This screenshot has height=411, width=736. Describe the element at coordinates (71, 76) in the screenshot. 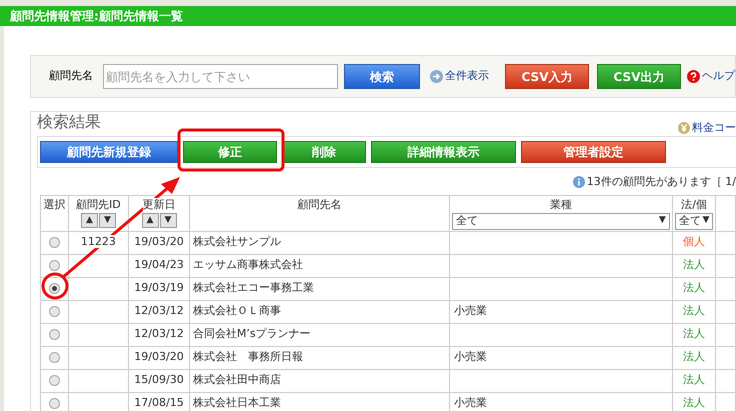

I see `search-label: 顧問先名` at that location.